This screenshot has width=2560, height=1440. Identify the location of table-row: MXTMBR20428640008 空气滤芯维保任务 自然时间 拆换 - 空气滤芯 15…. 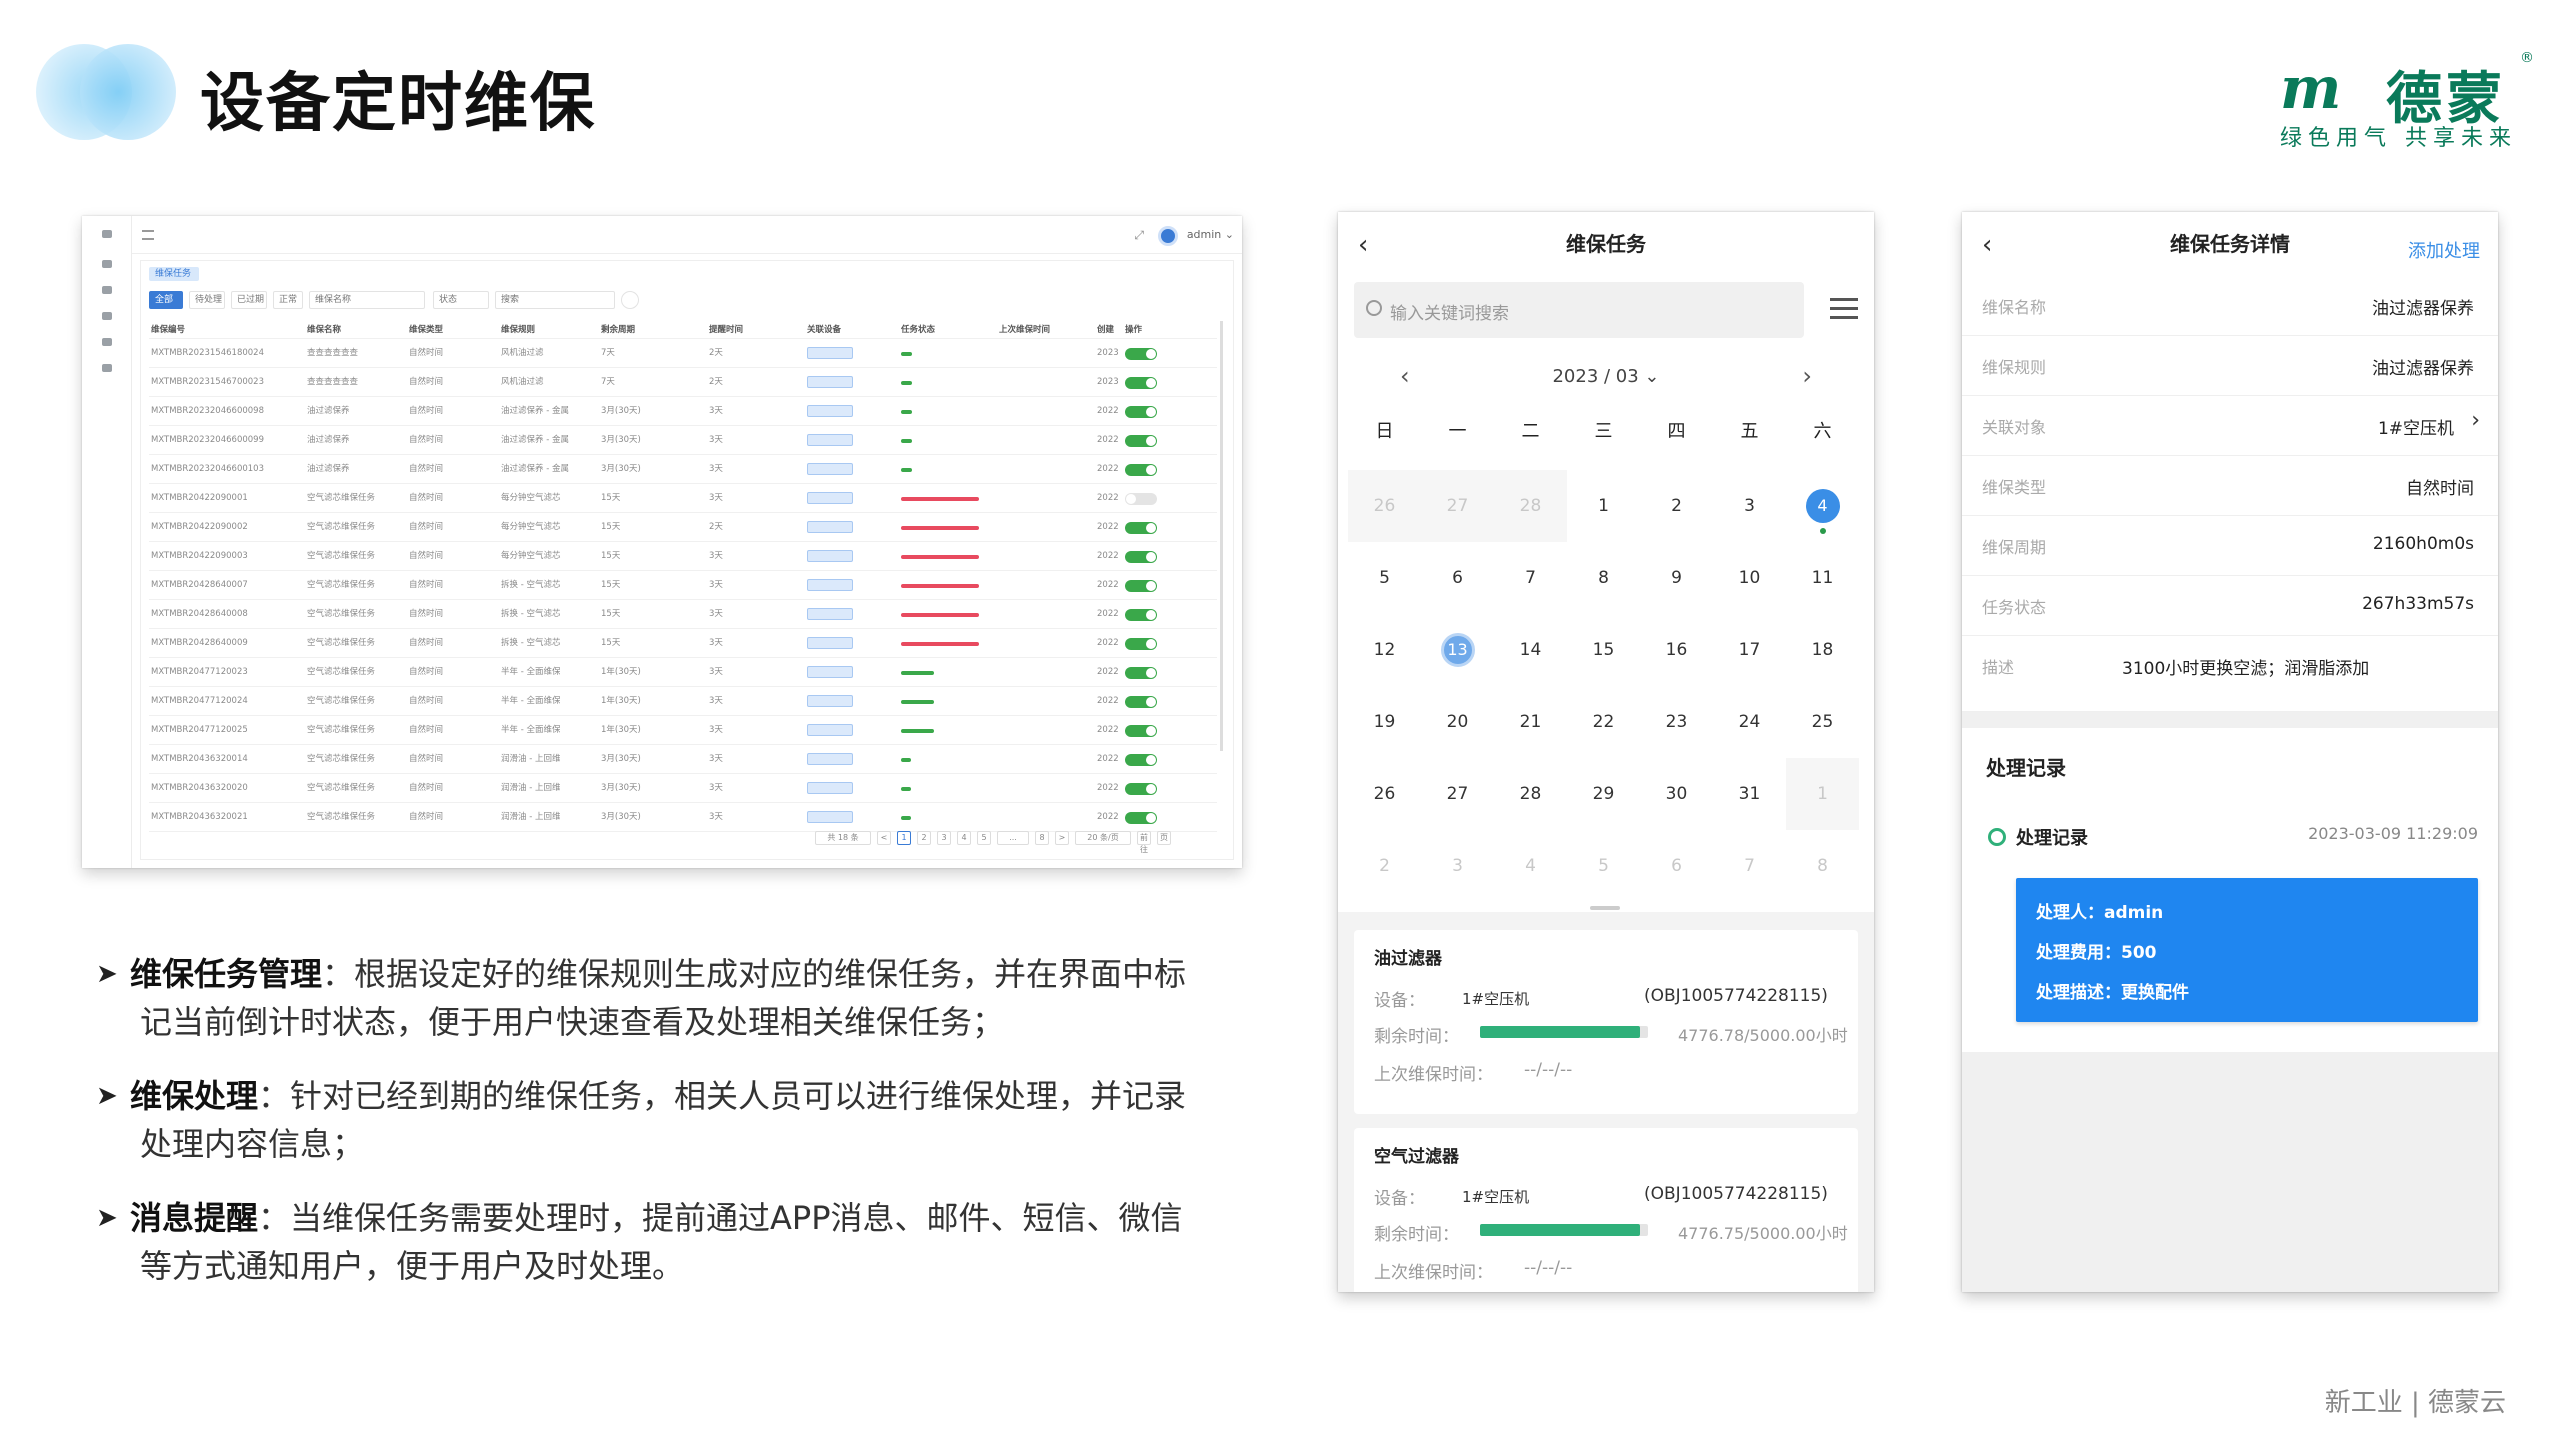
(683, 614).